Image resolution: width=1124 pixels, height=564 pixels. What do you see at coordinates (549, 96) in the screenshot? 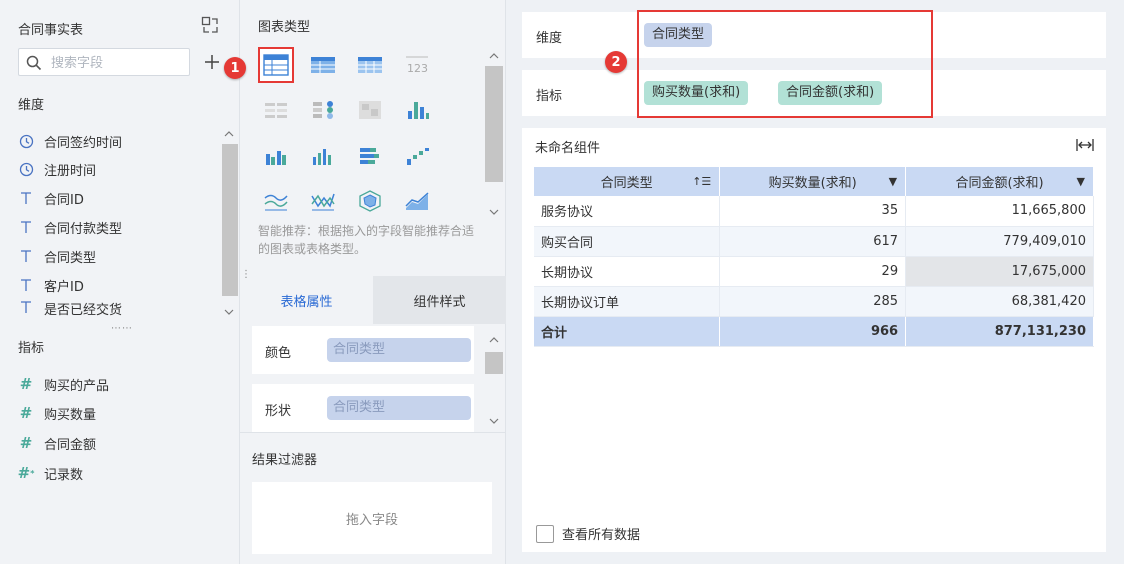
I see `measure-shelf-label: 指标` at bounding box center [549, 96].